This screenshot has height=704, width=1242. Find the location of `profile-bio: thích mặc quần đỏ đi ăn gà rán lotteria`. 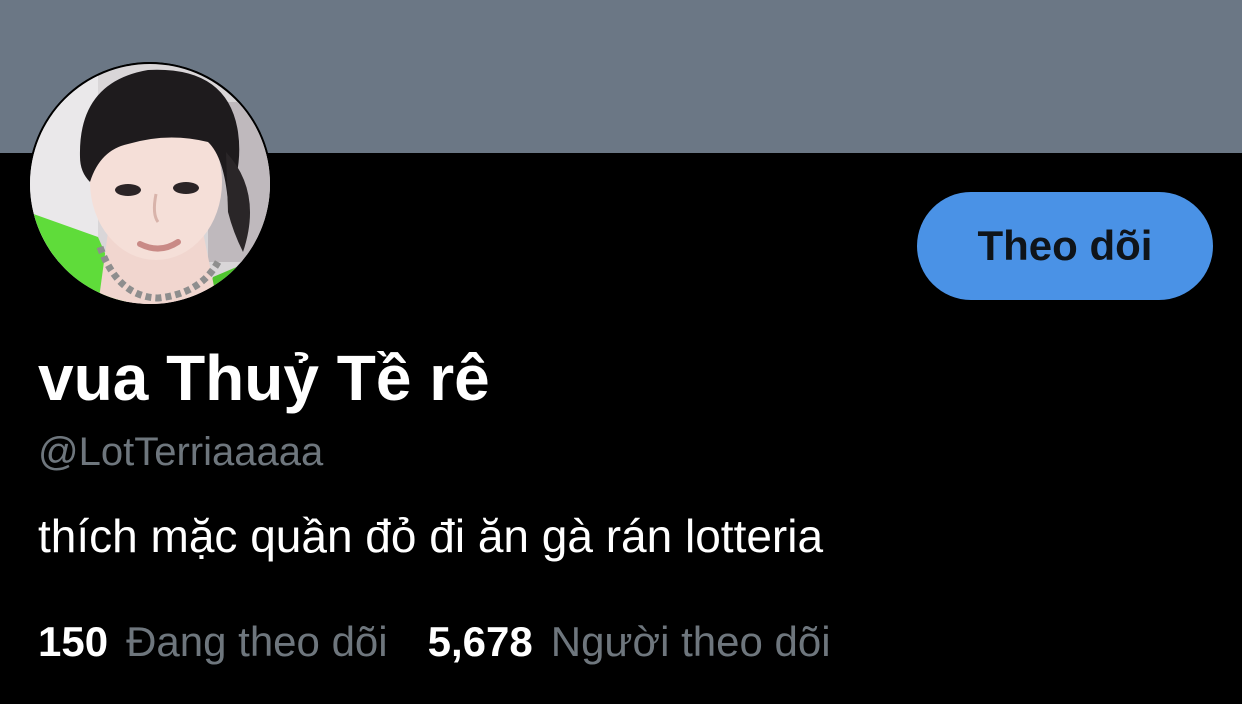

profile-bio: thích mặc quần đỏ đi ăn gà rán lotteria is located at coordinates (431, 536).